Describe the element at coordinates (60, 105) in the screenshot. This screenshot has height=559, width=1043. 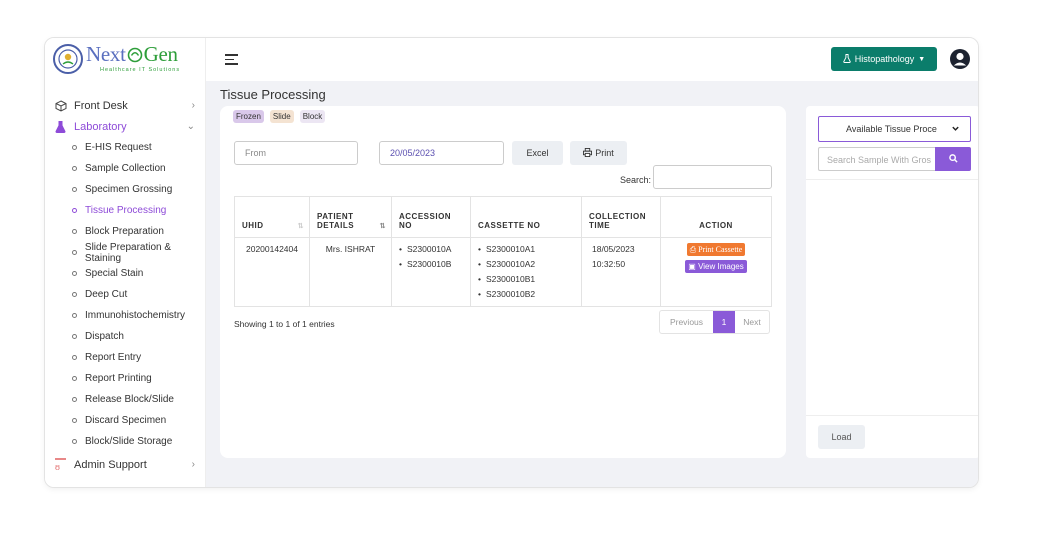
I see `cube-icon` at that location.